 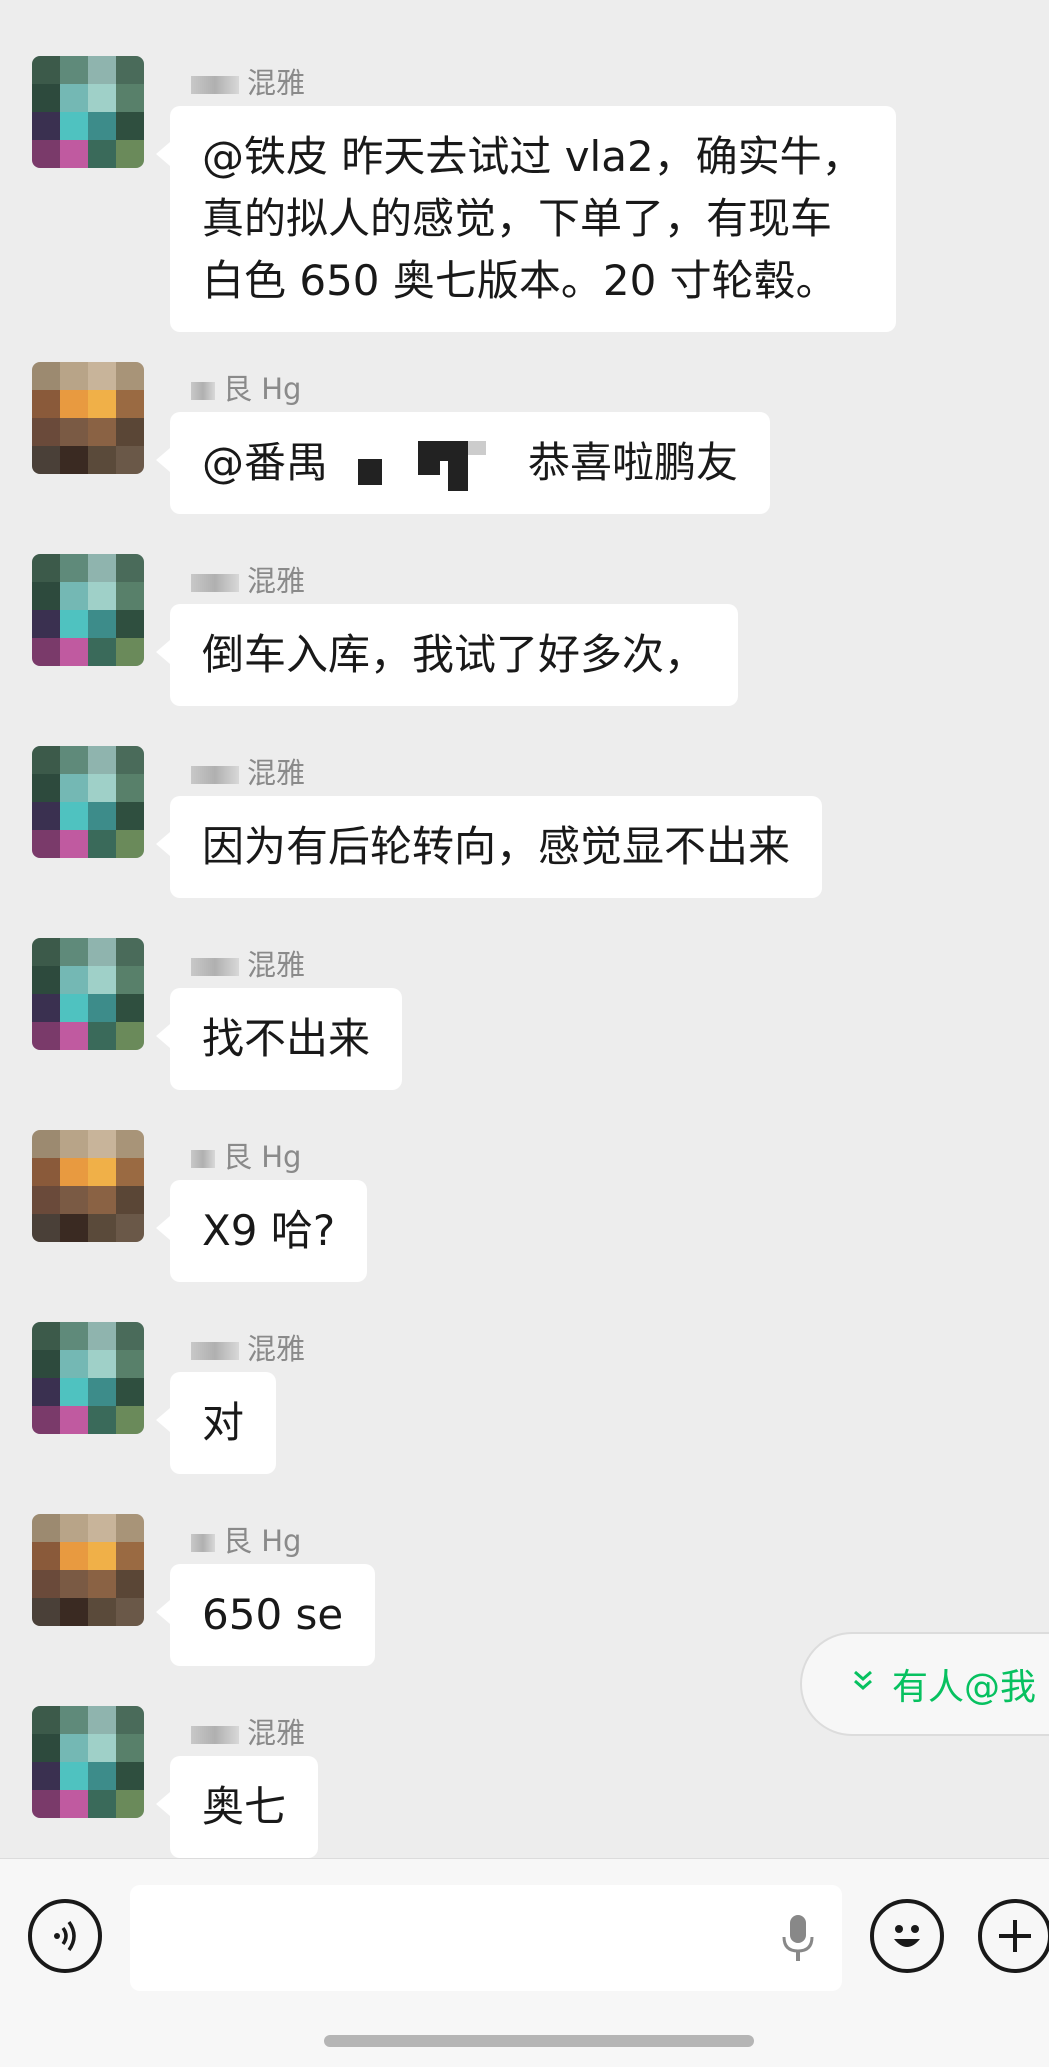 I want to click on message-bubble: 奥七, so click(x=237, y=1807).